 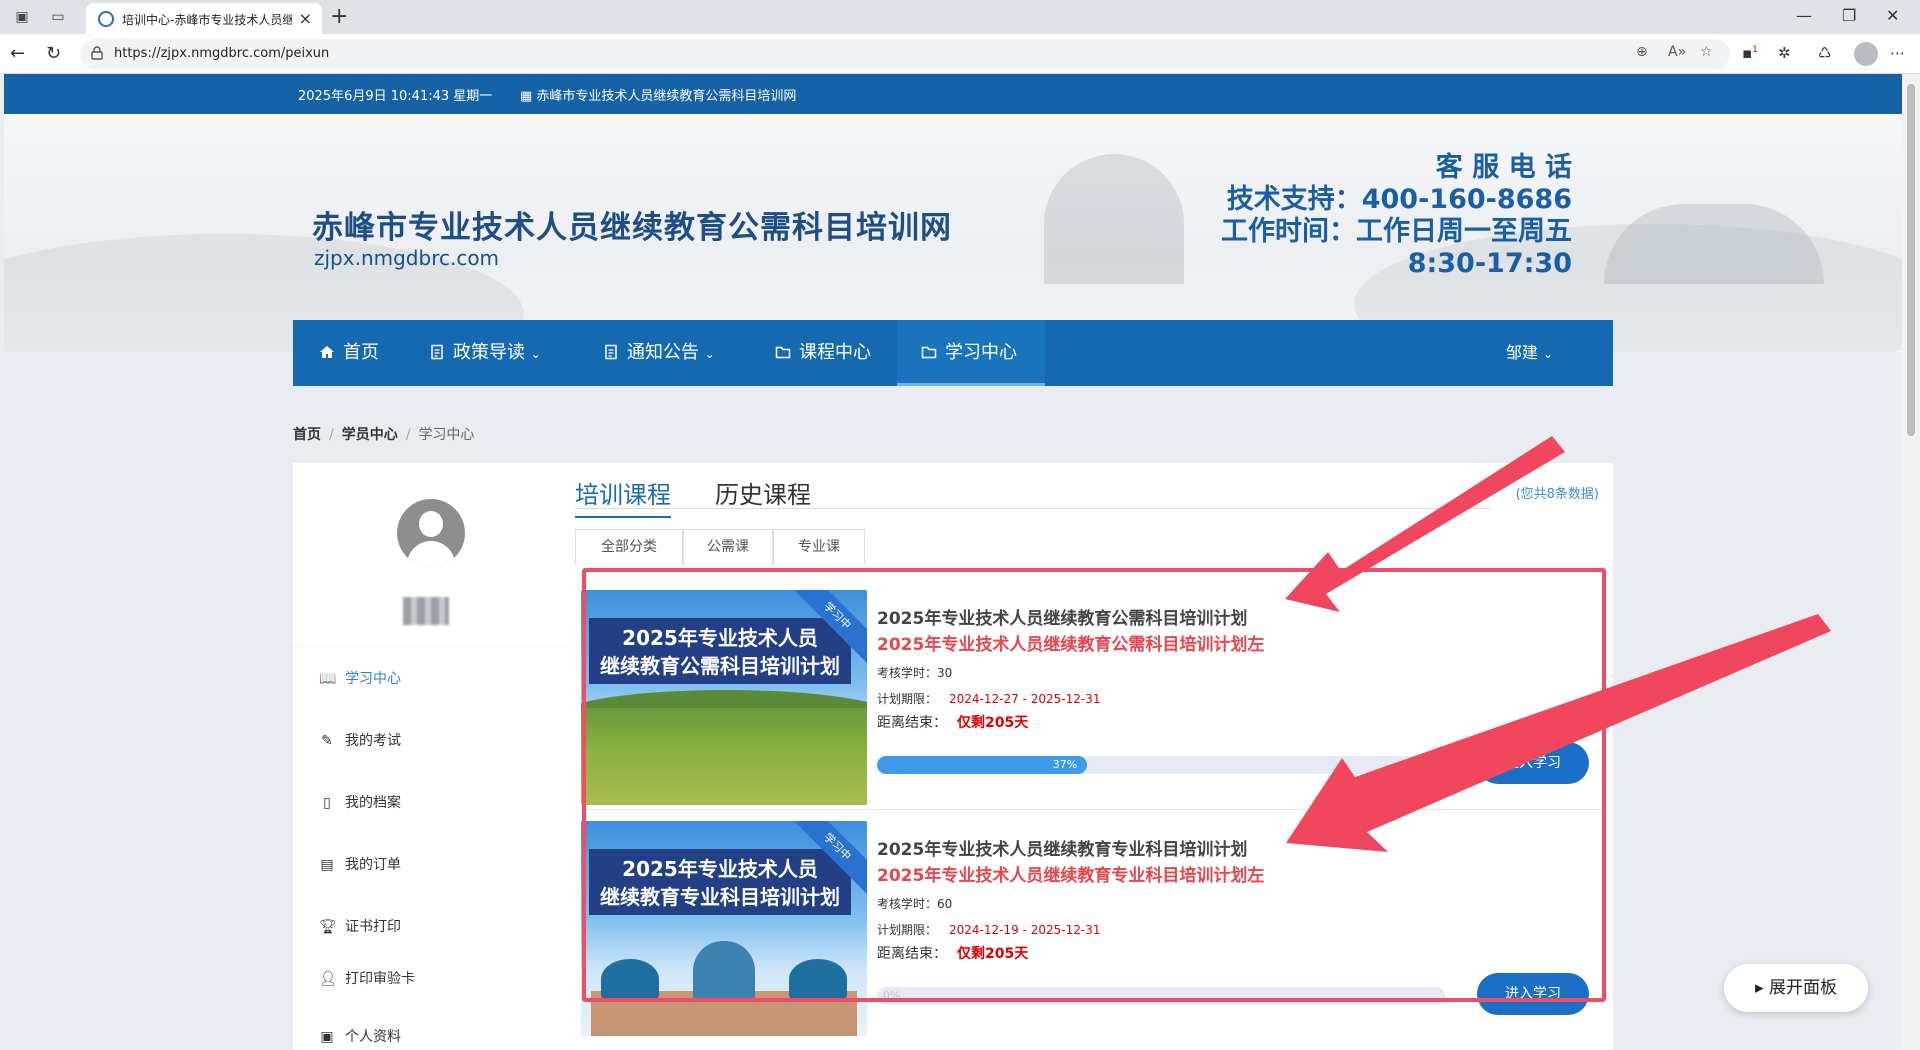 I want to click on lock-icon, so click(x=97, y=53).